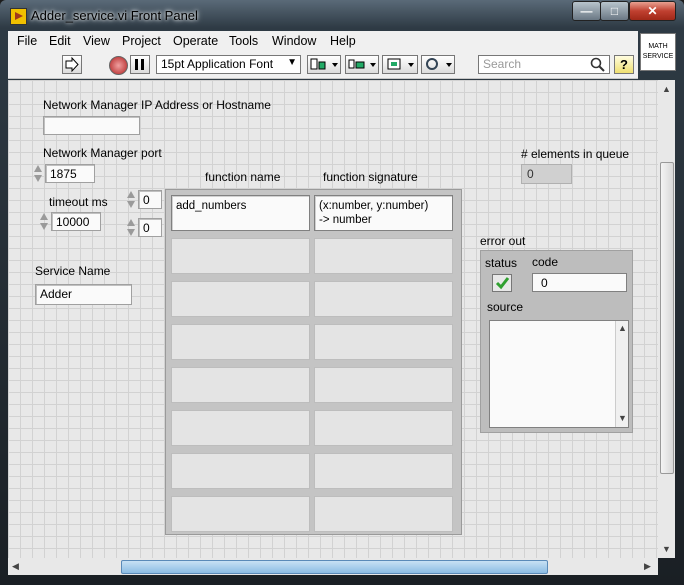  I want to click on source-label: source, so click(505, 307).